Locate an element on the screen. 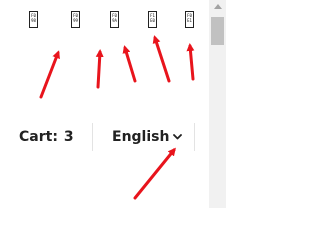 The height and width of the screenshot is (240, 320). glyph-code-bottom: 9A is located at coordinates (114, 20).